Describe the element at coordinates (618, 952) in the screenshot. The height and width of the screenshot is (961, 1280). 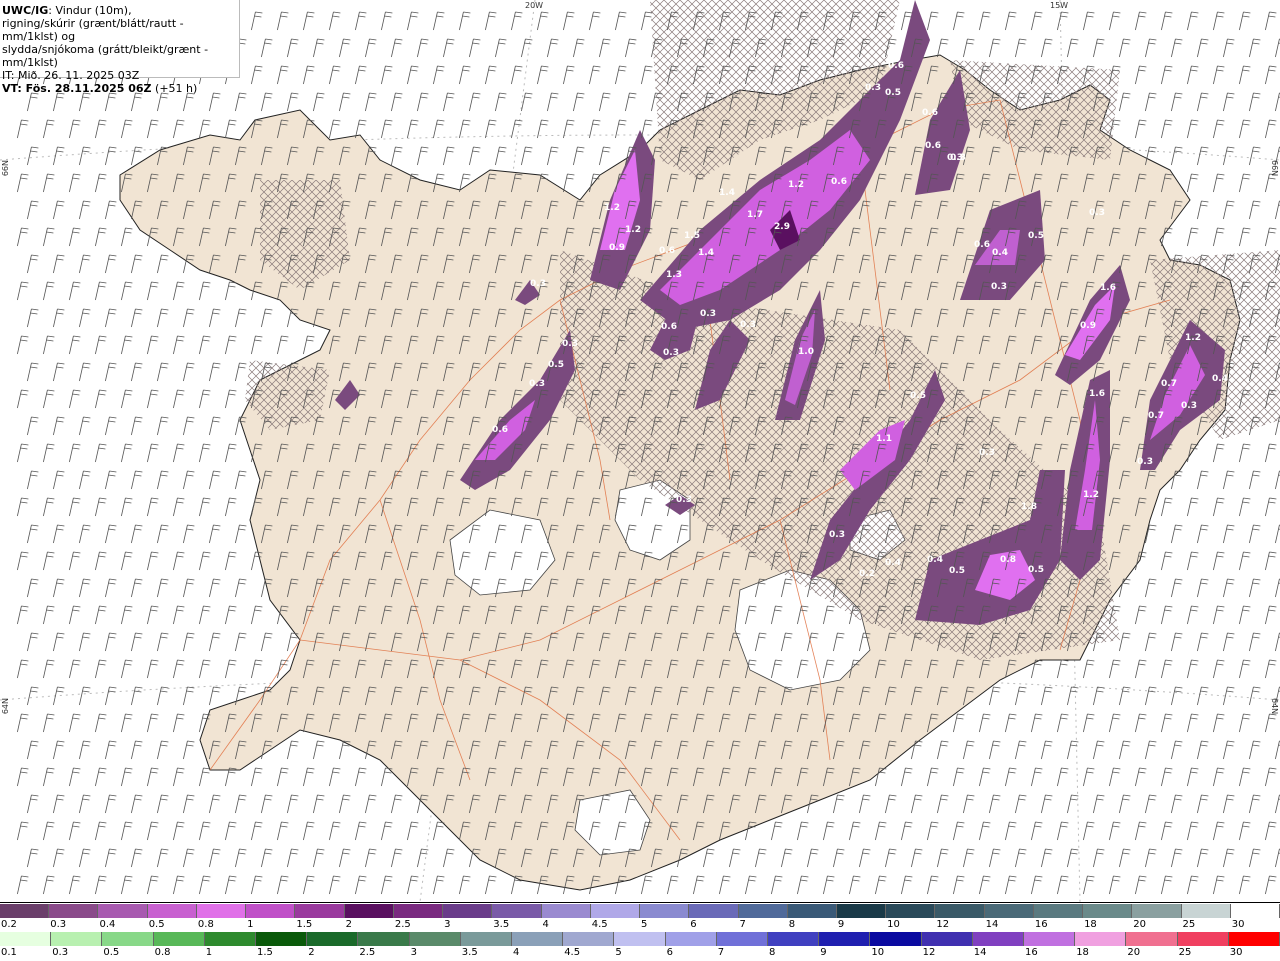
I see `rain-label: 5` at that location.